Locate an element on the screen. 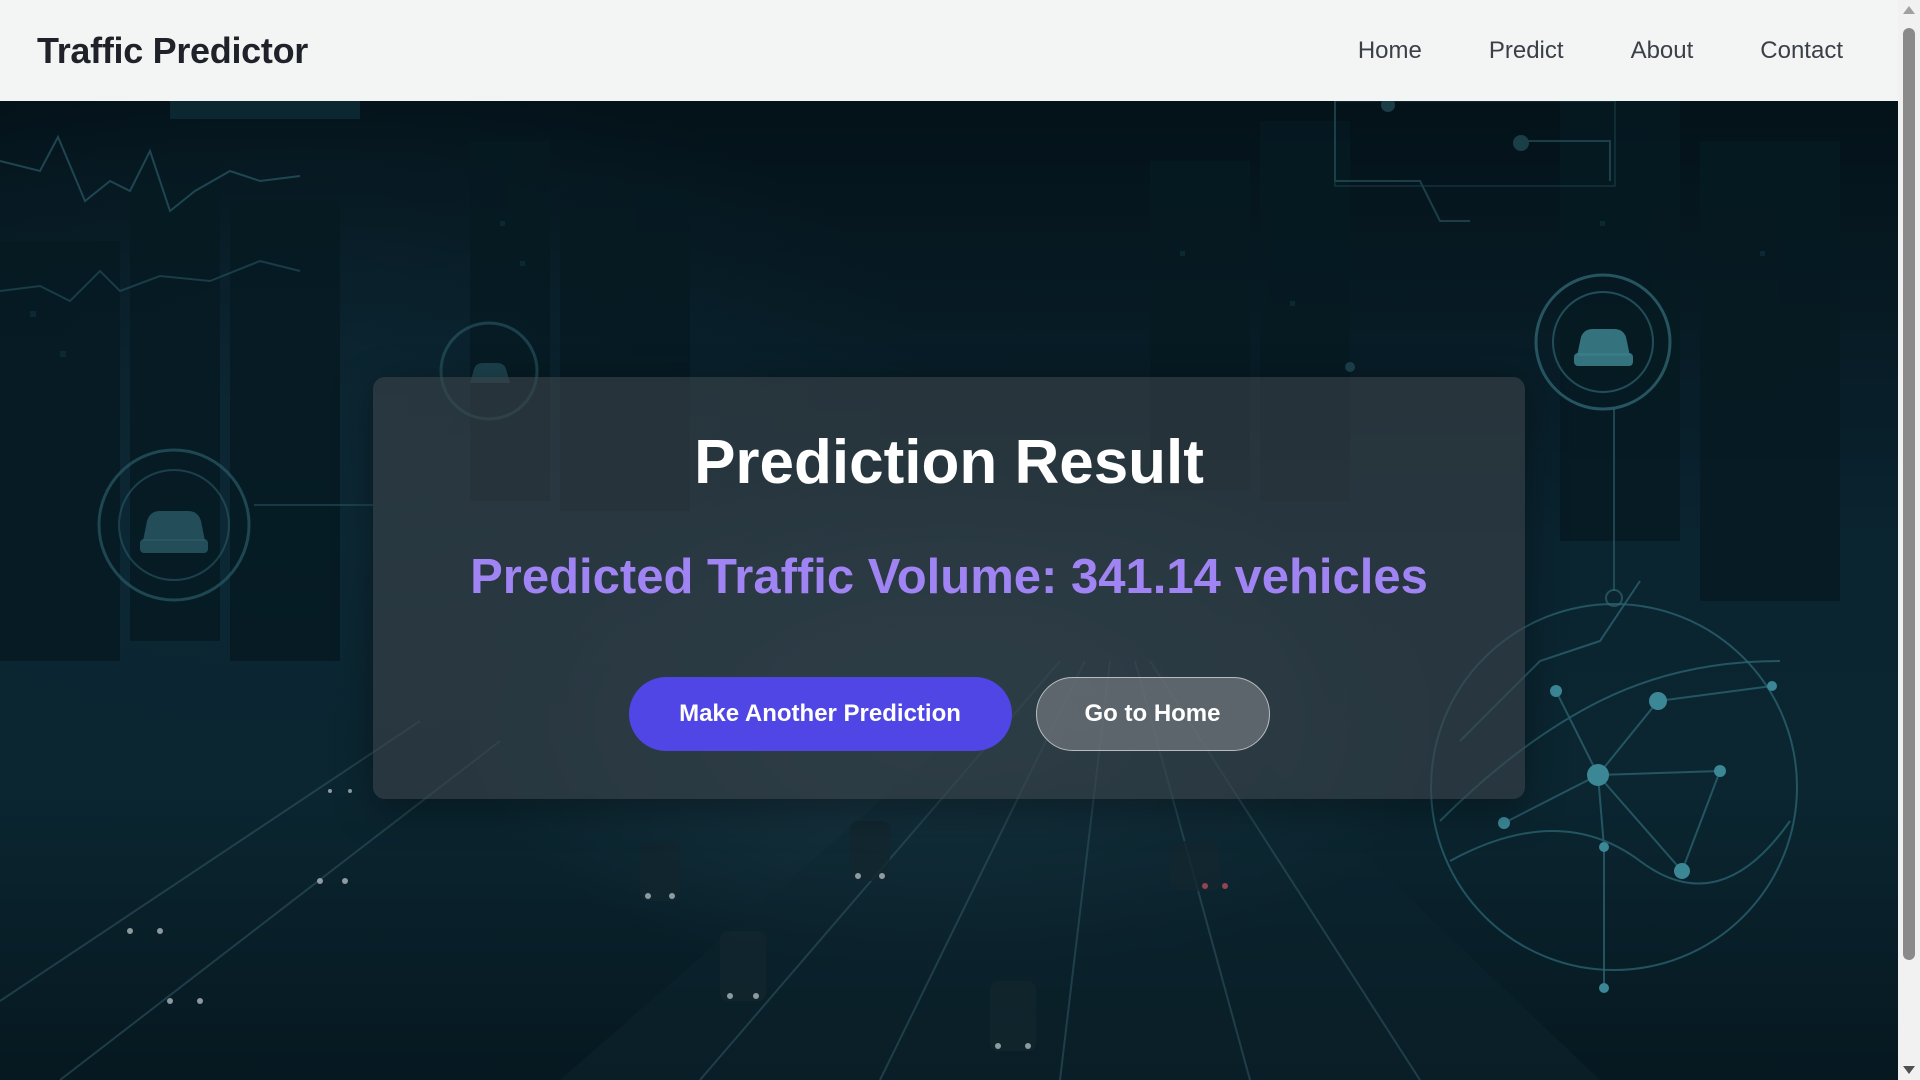  scroll-thumb is located at coordinates (1909, 494).